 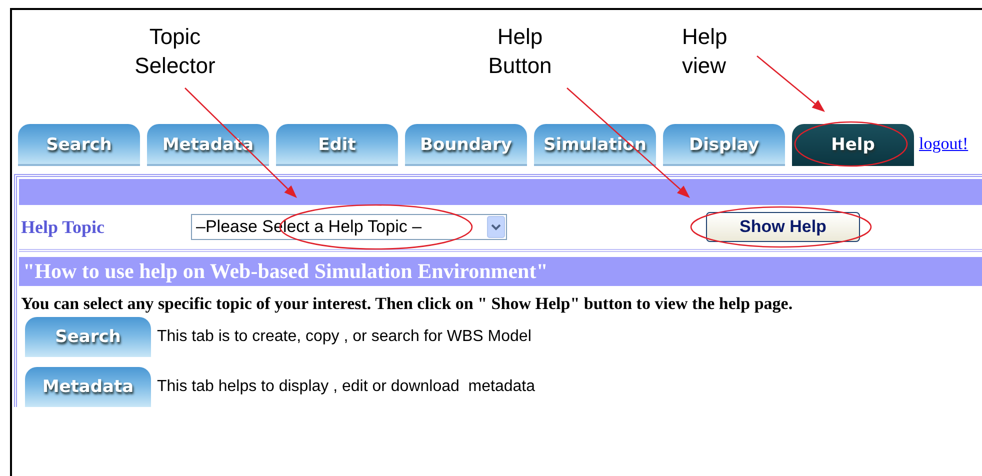 What do you see at coordinates (724, 145) in the screenshot?
I see `tab: Display` at bounding box center [724, 145].